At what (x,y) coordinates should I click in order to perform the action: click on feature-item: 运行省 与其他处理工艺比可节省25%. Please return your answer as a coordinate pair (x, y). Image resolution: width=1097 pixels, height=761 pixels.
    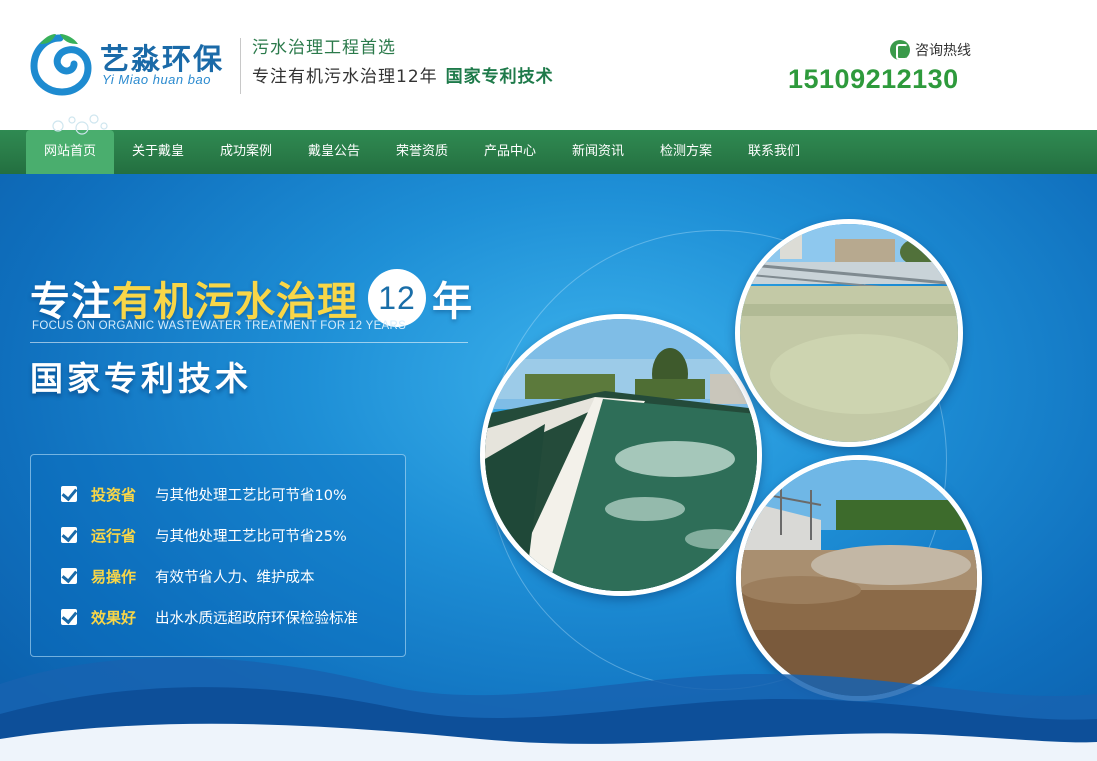
    Looking at the image, I should click on (204, 535).